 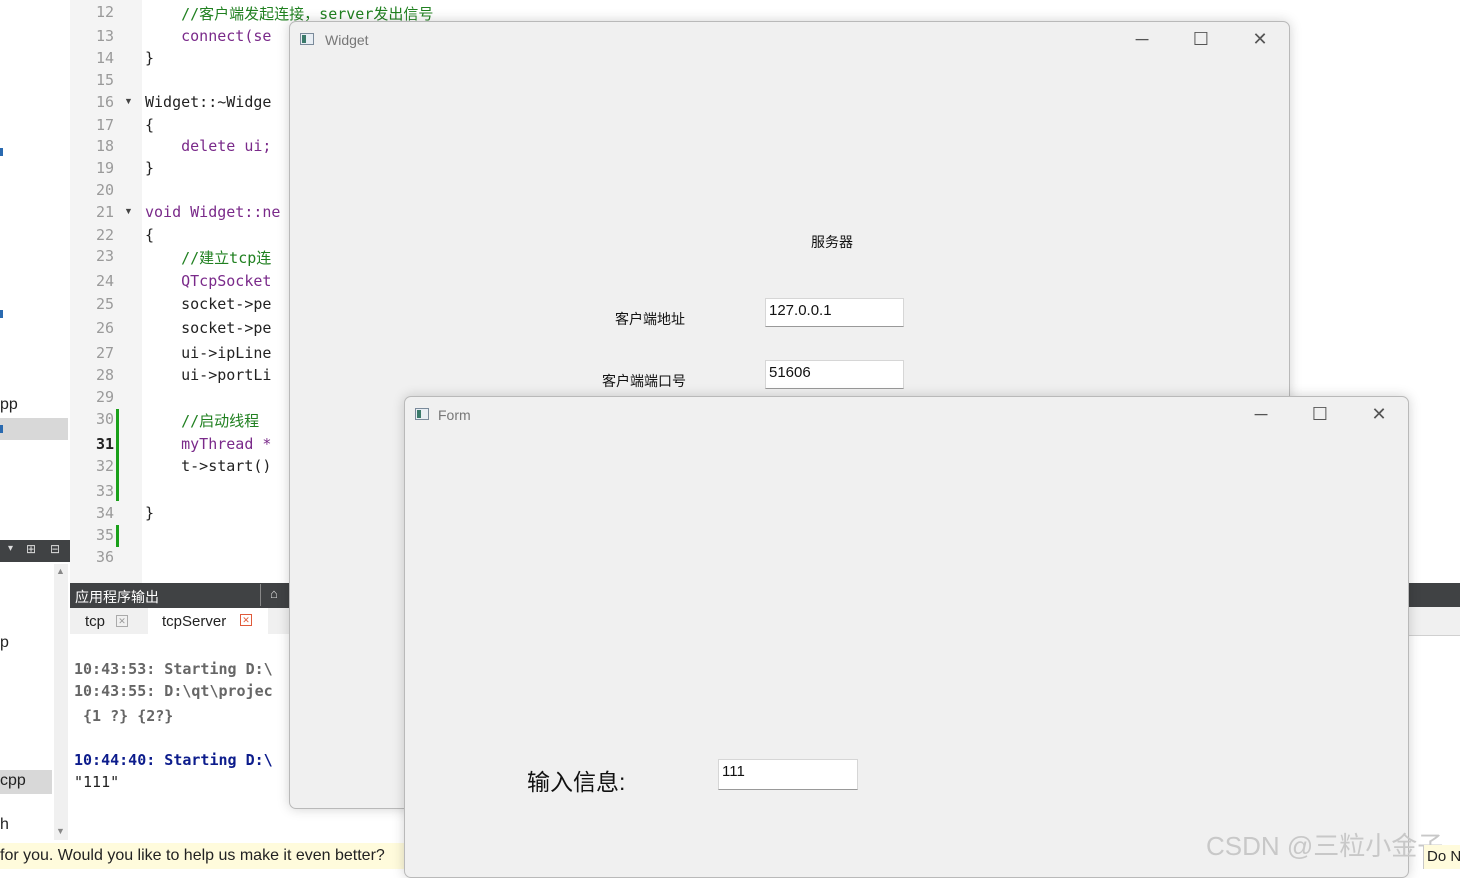 I want to click on scroll-up-icon: ▲, so click(x=60, y=571).